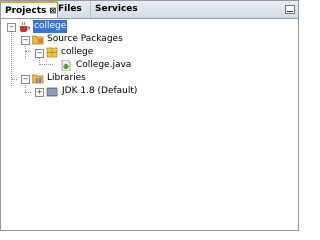  What do you see at coordinates (52, 52) in the screenshot?
I see `package-icon` at bounding box center [52, 52].